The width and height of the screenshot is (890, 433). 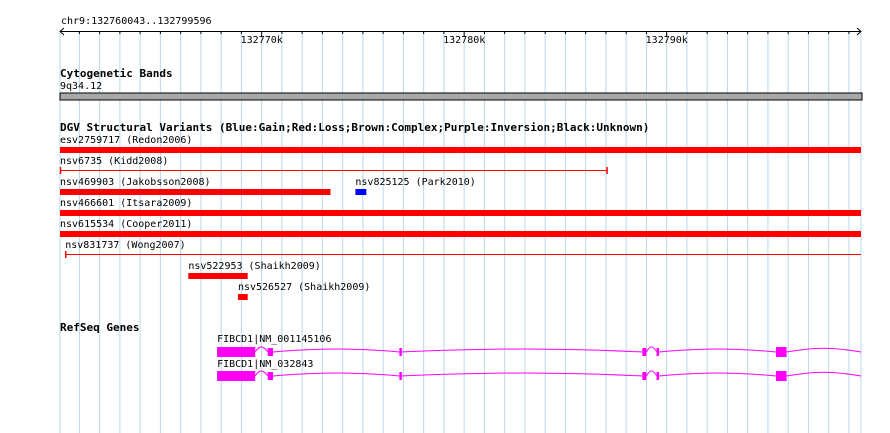 What do you see at coordinates (464, 40) in the screenshot?
I see `ruler-tick-label: 132780k` at bounding box center [464, 40].